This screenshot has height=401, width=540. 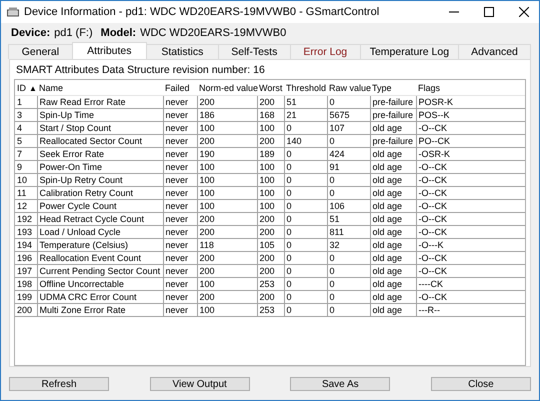 I want to click on close-icon, so click(x=524, y=12).